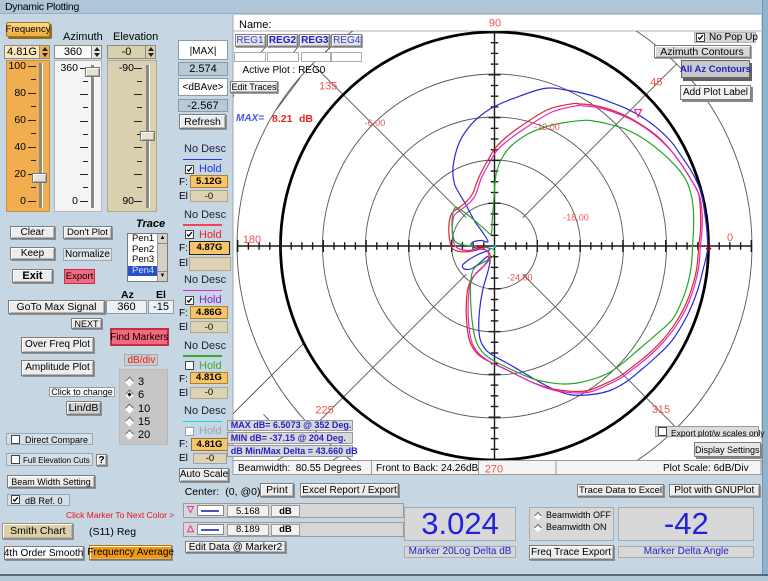 The image size is (768, 581). Describe the element at coordinates (661, 410) in the screenshot. I see `svg-text: 315` at that location.